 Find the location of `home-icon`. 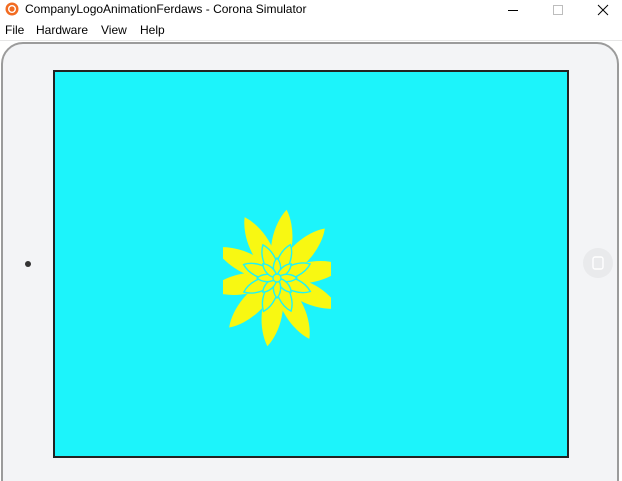

home-icon is located at coordinates (598, 263).